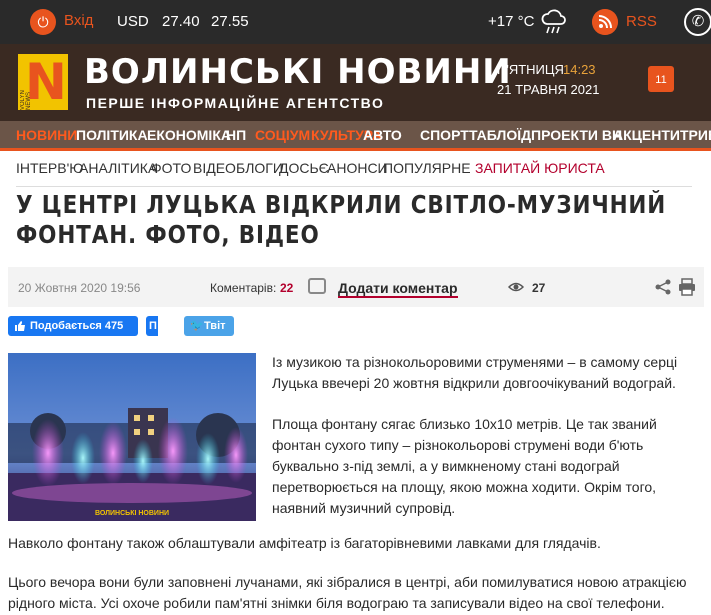 Image resolution: width=711 pixels, height=615 pixels. I want to click on twitter-bird-icon: 🐦, so click(197, 326).